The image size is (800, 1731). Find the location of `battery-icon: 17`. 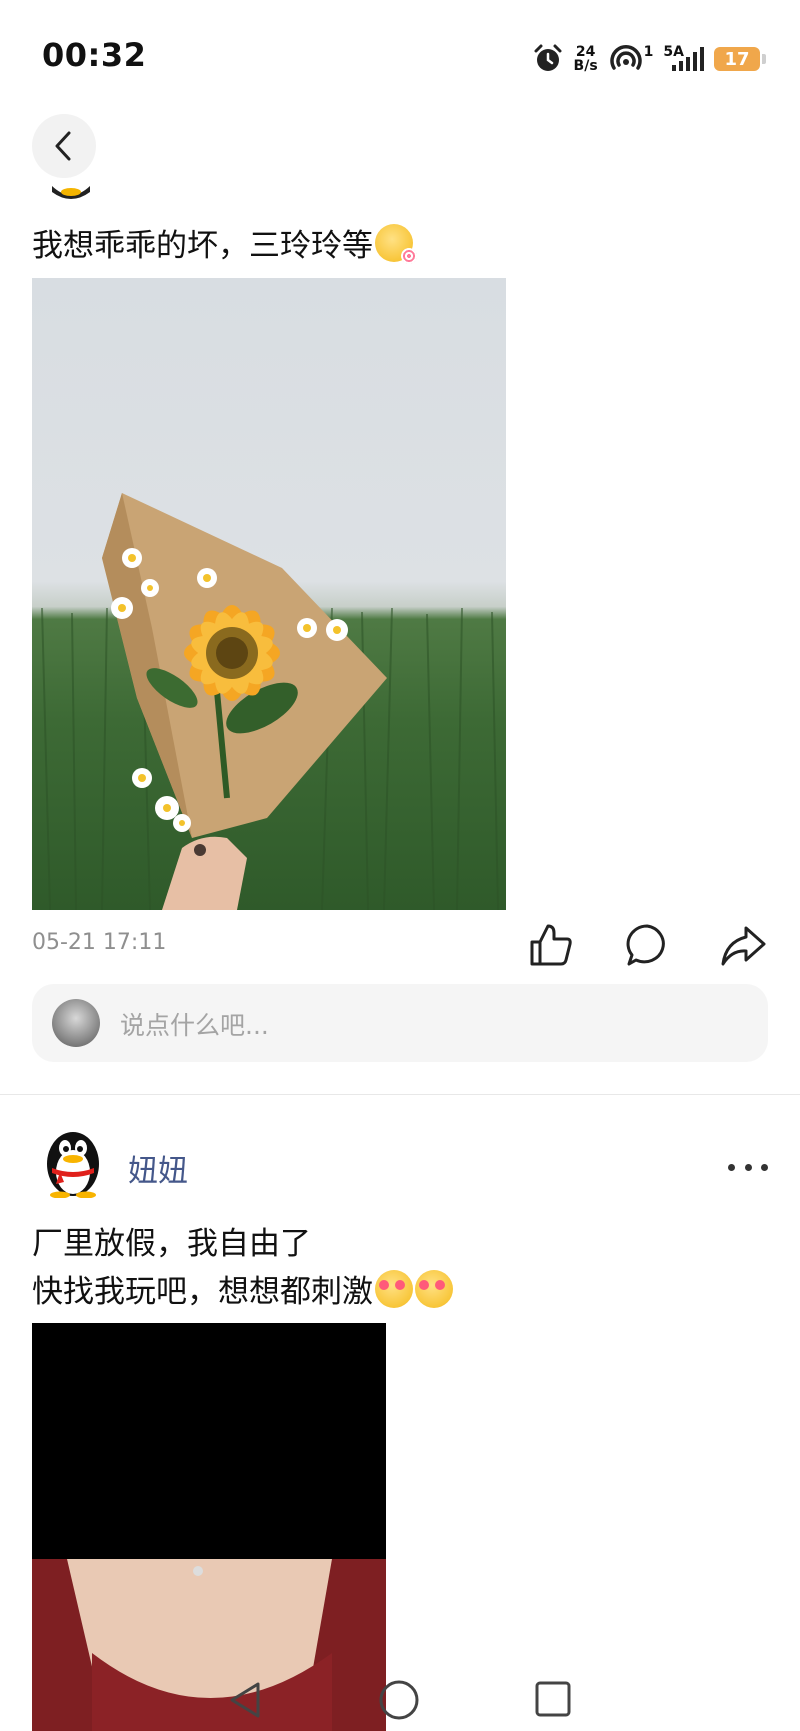

battery-icon: 17 is located at coordinates (740, 59).